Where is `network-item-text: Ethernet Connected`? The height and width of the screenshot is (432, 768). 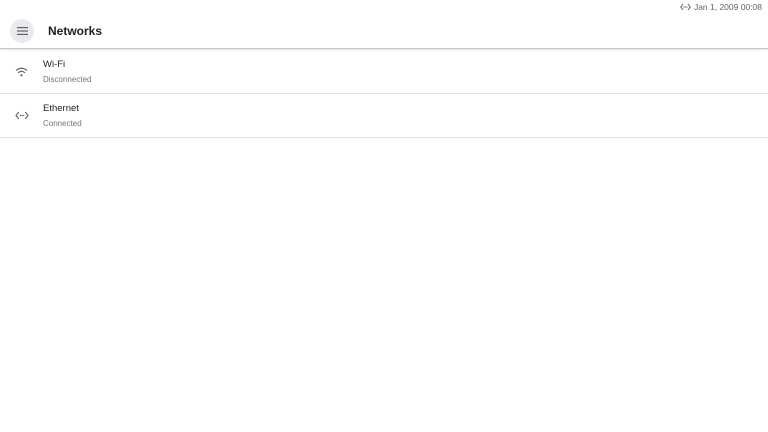 network-item-text: Ethernet Connected is located at coordinates (62, 116).